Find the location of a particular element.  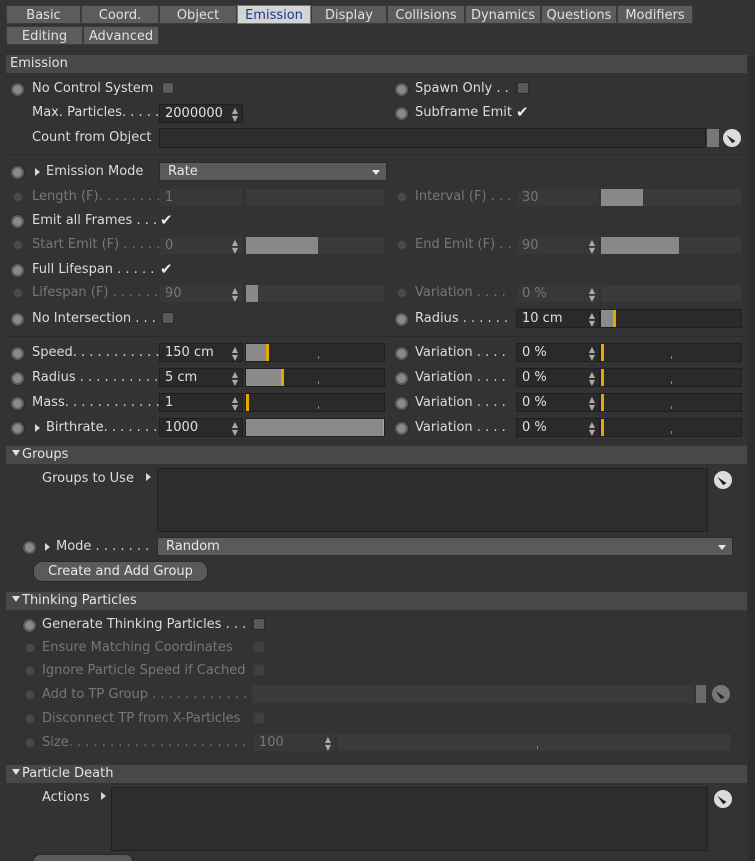

spawn-only-keyframe is located at coordinates (401, 89).